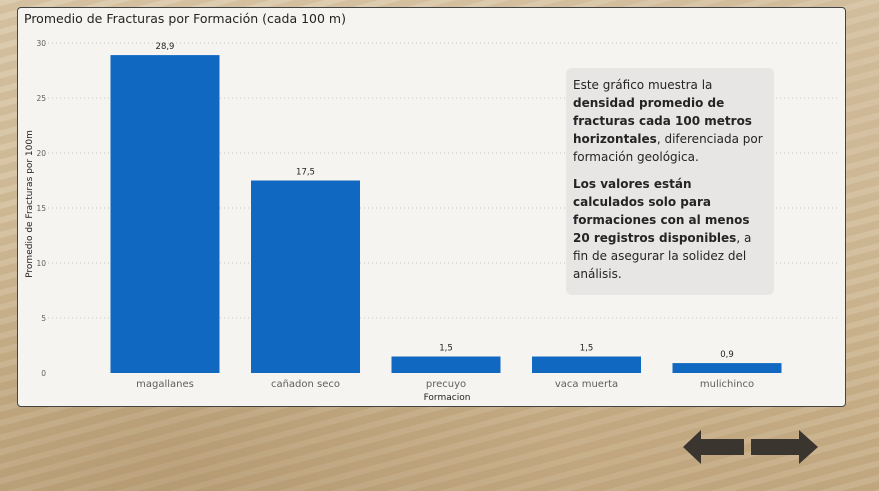 The width and height of the screenshot is (879, 491). Describe the element at coordinates (43, 318) in the screenshot. I see `y-tick-label: 5` at that location.